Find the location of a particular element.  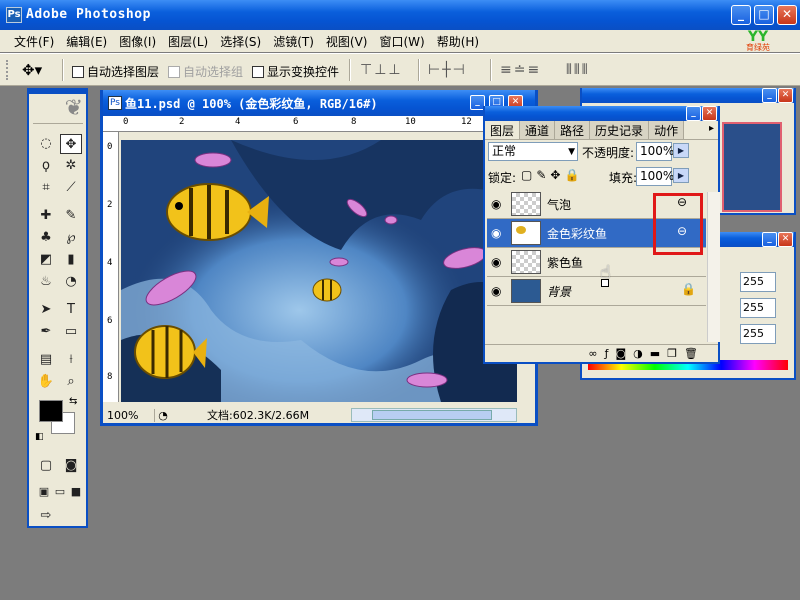

jump-to-imageready-icon: ⇨ is located at coordinates (46, 516).